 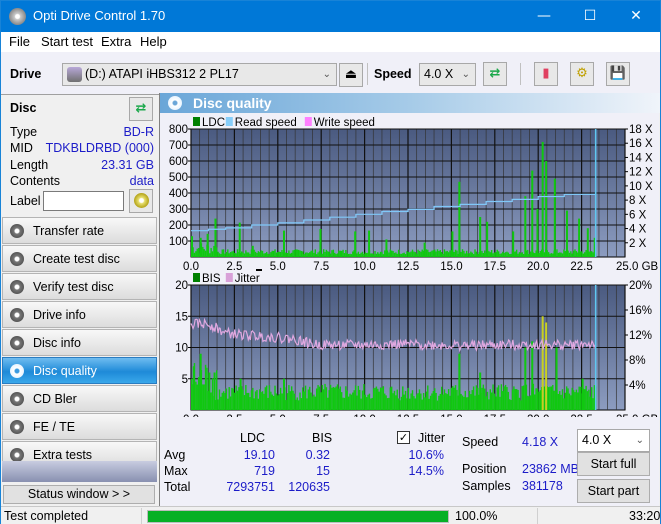 I want to click on disc-refresh-button: ⇄, so click(x=141, y=109).